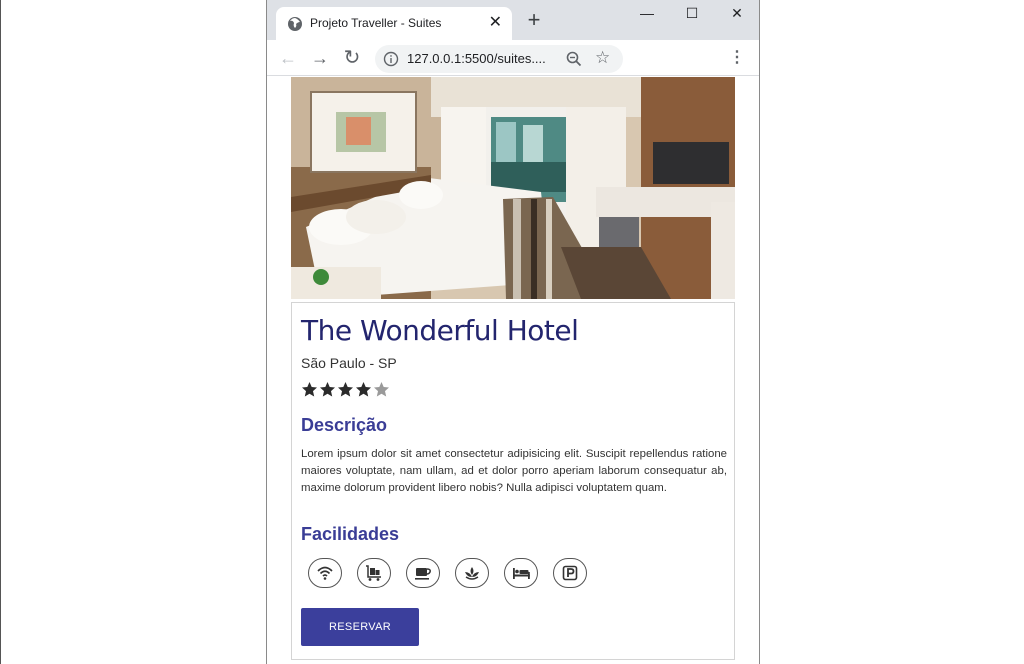 The height and width of the screenshot is (664, 1024). I want to click on browser-tab: Projeto Traveller - Suites ✕, so click(394, 23).